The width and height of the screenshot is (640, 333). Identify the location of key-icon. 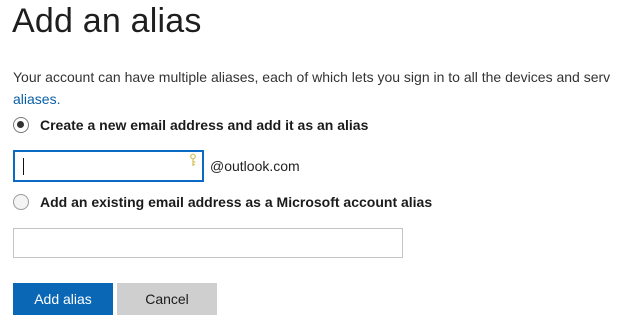
(193, 159).